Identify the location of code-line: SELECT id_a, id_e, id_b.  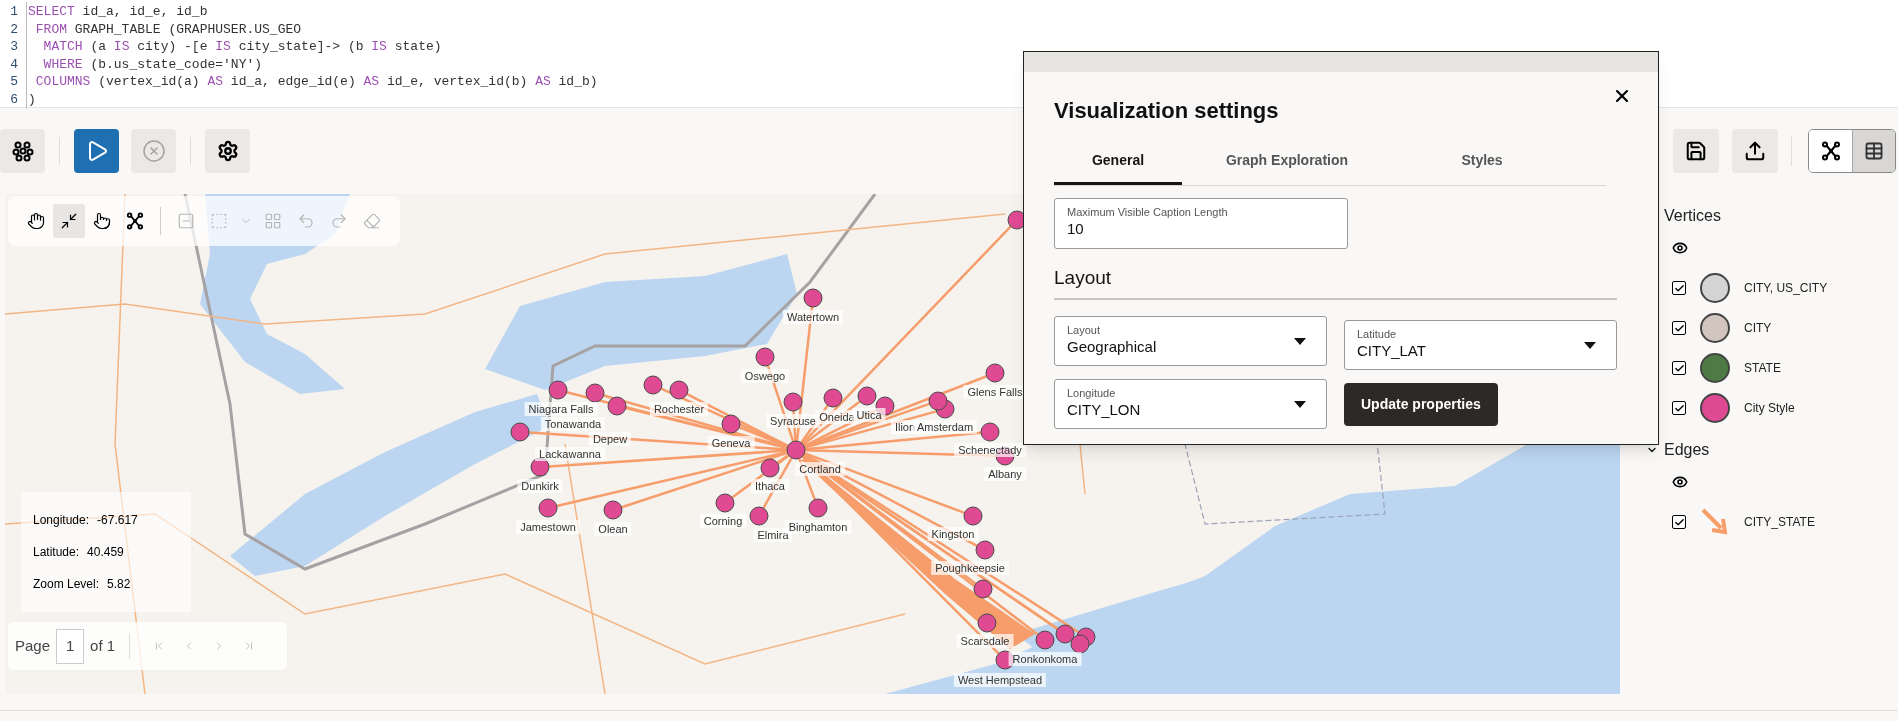
(117, 12).